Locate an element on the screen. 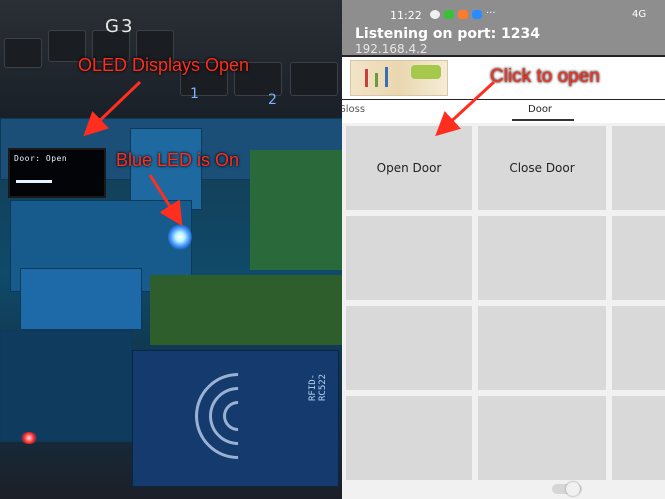  rfid-label: RFID-RC522 is located at coordinates (318, 387).